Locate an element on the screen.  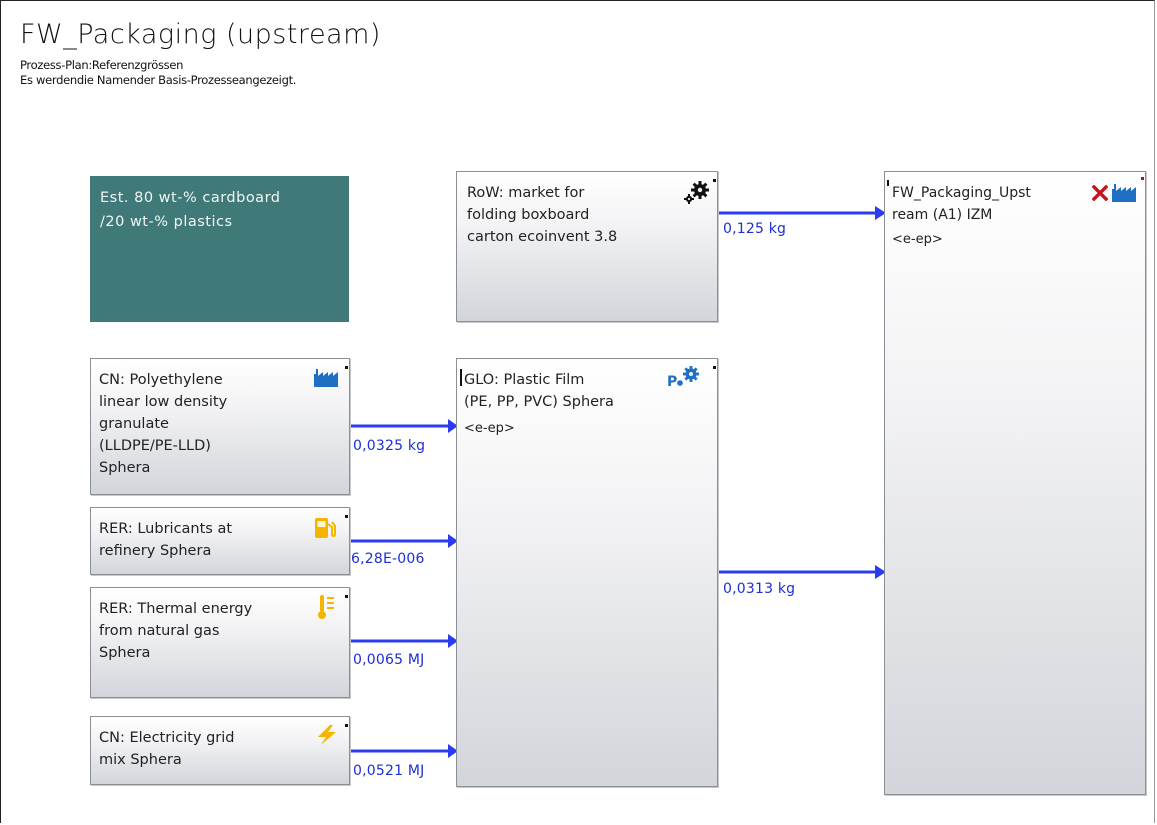
corner-marker-red is located at coordinates (1142, 178).